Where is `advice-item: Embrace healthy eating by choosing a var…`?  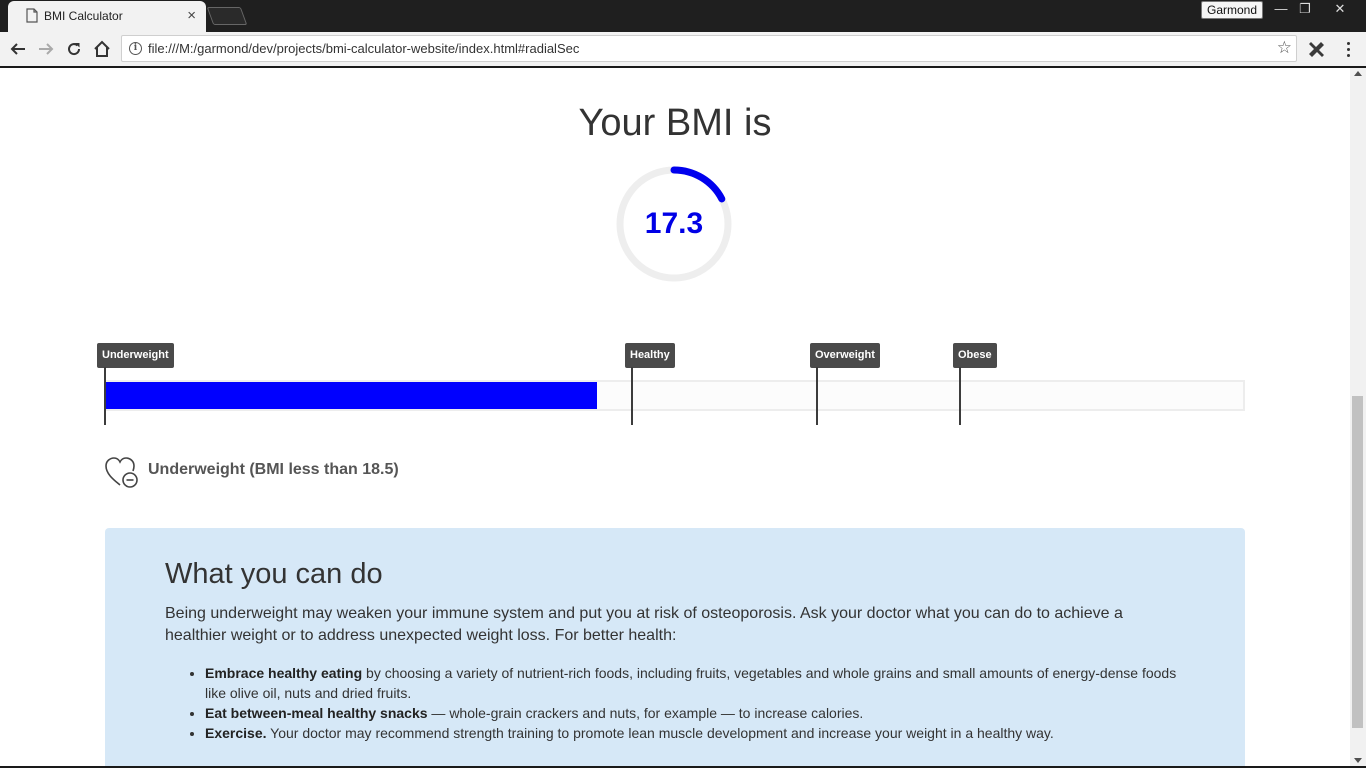 advice-item: Embrace healthy eating by choosing a var… is located at coordinates (700, 683).